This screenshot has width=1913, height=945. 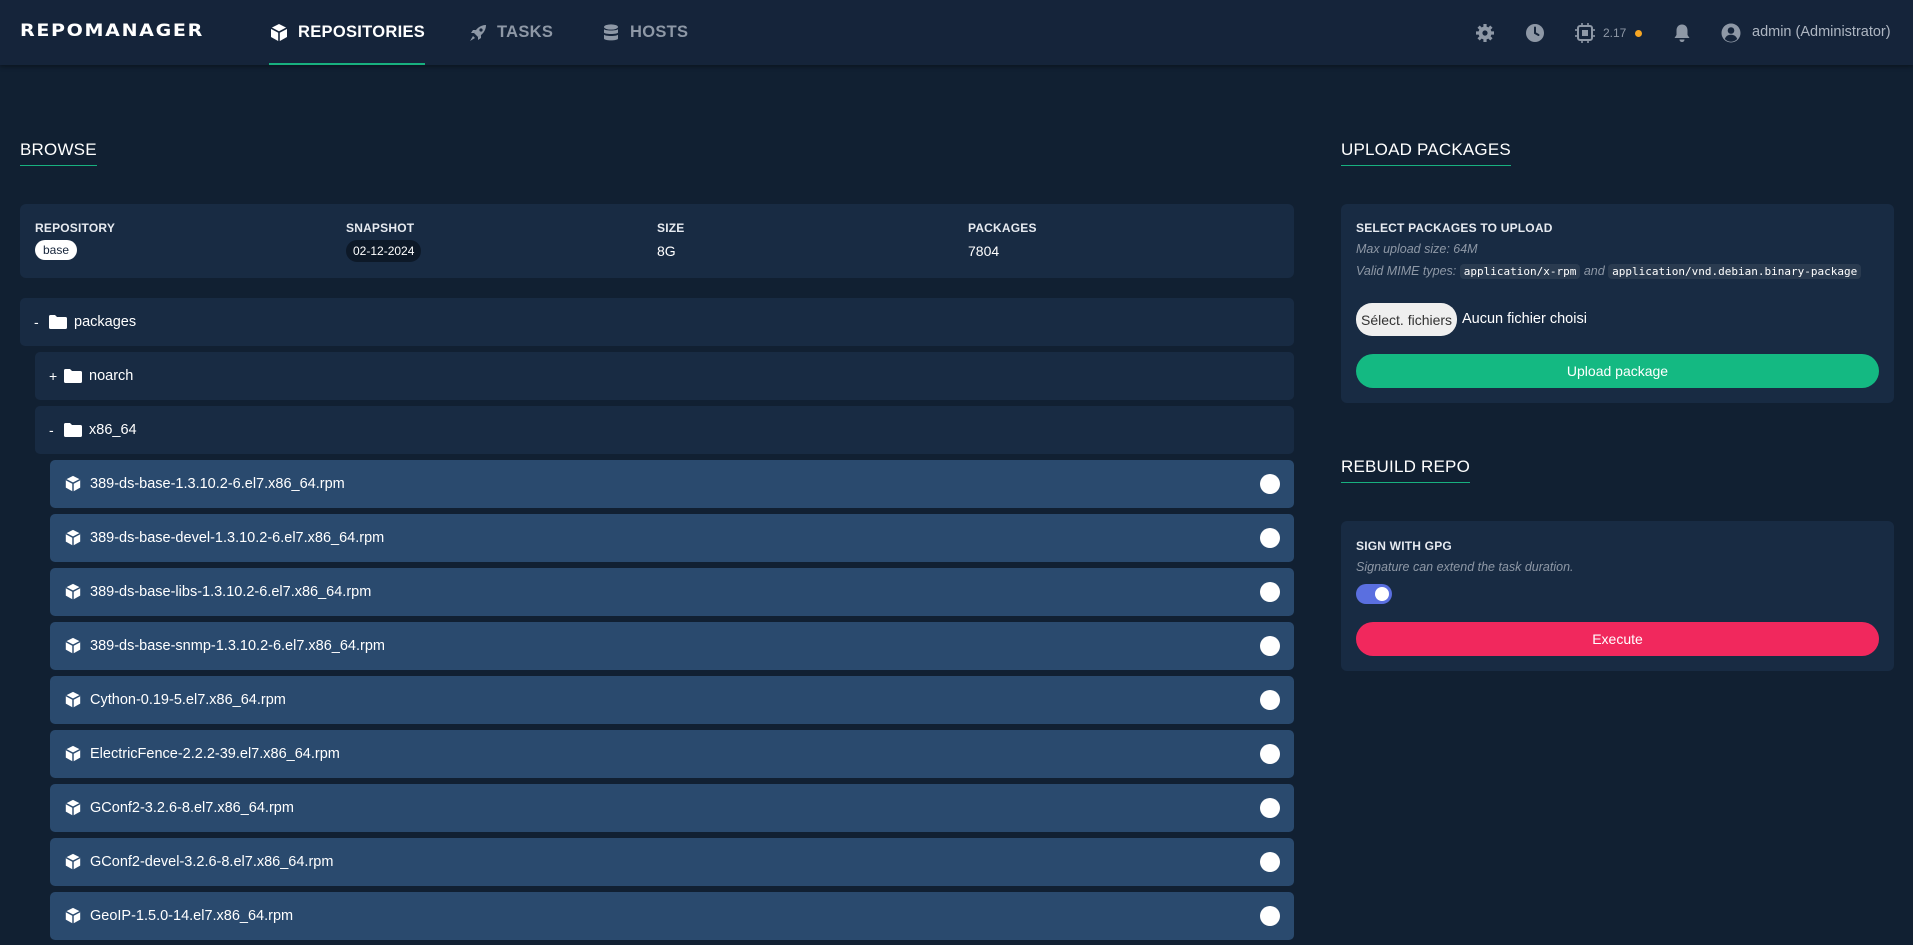 What do you see at coordinates (1406, 271) in the screenshot?
I see `mime-prefix: Valid MIME types:` at bounding box center [1406, 271].